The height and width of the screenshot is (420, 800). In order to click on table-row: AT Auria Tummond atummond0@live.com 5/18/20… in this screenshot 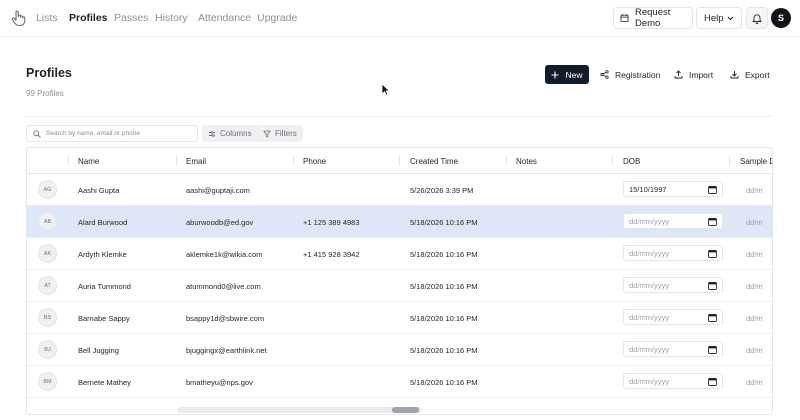, I will do `click(399, 286)`.